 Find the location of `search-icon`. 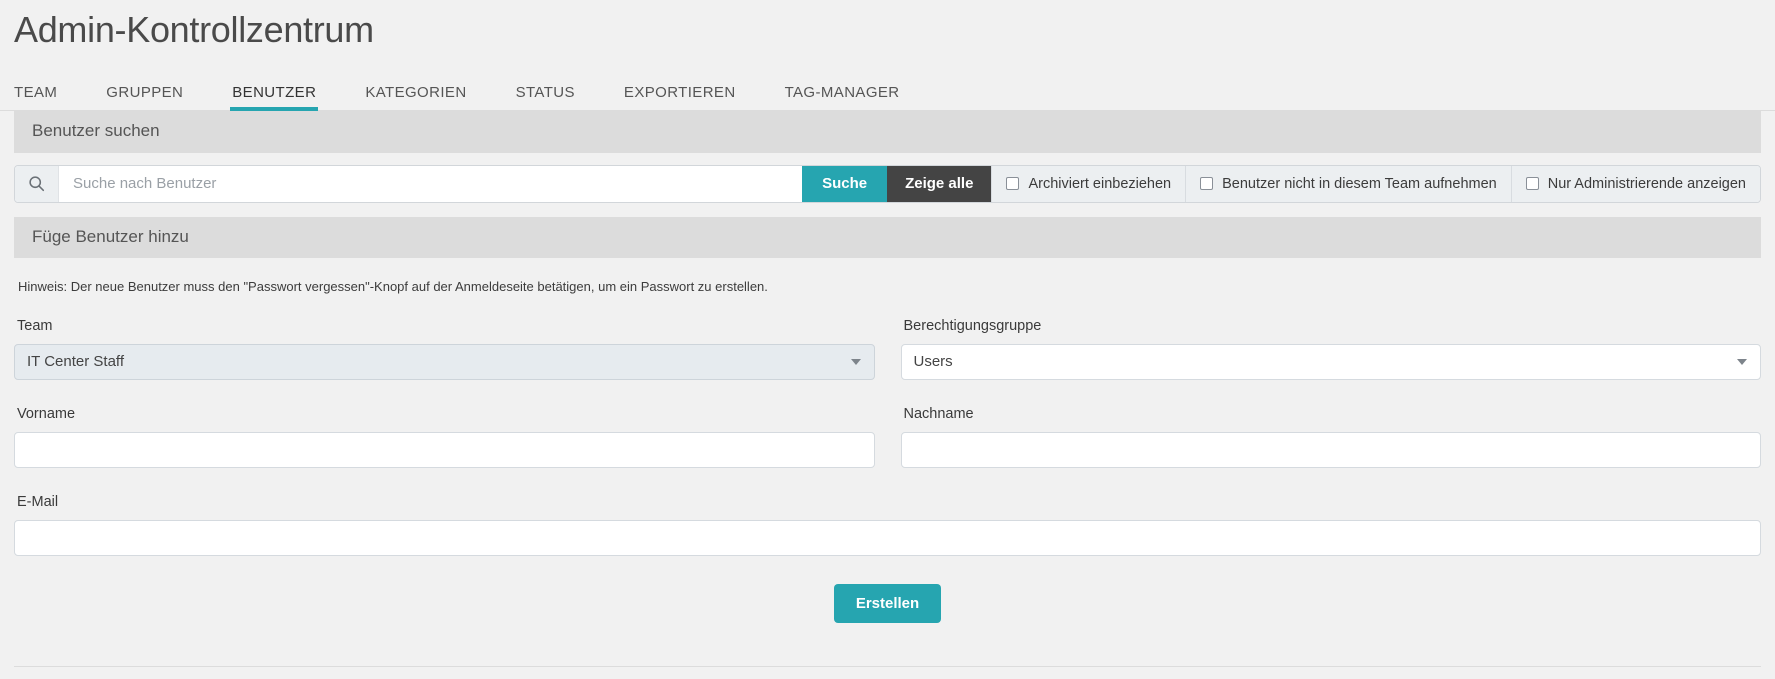

search-icon is located at coordinates (37, 183).